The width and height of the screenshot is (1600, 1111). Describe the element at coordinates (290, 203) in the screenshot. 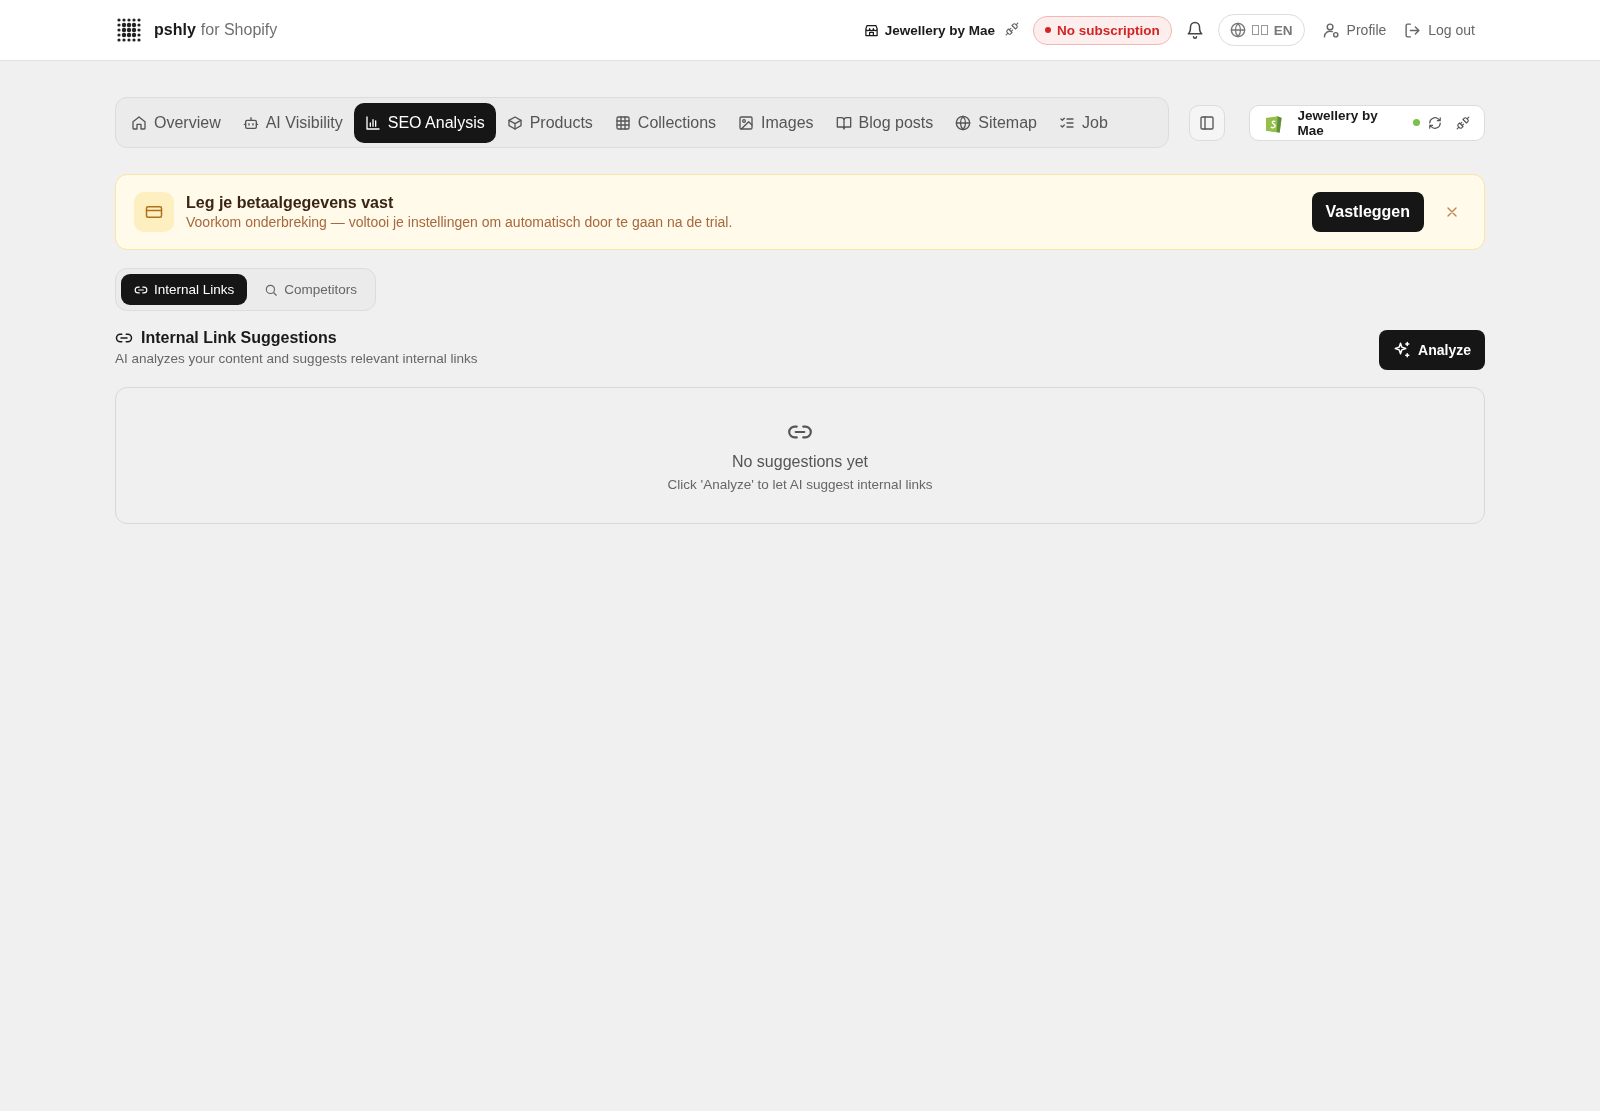

I see `banner-title: Leg je betaalgegevens vast` at that location.